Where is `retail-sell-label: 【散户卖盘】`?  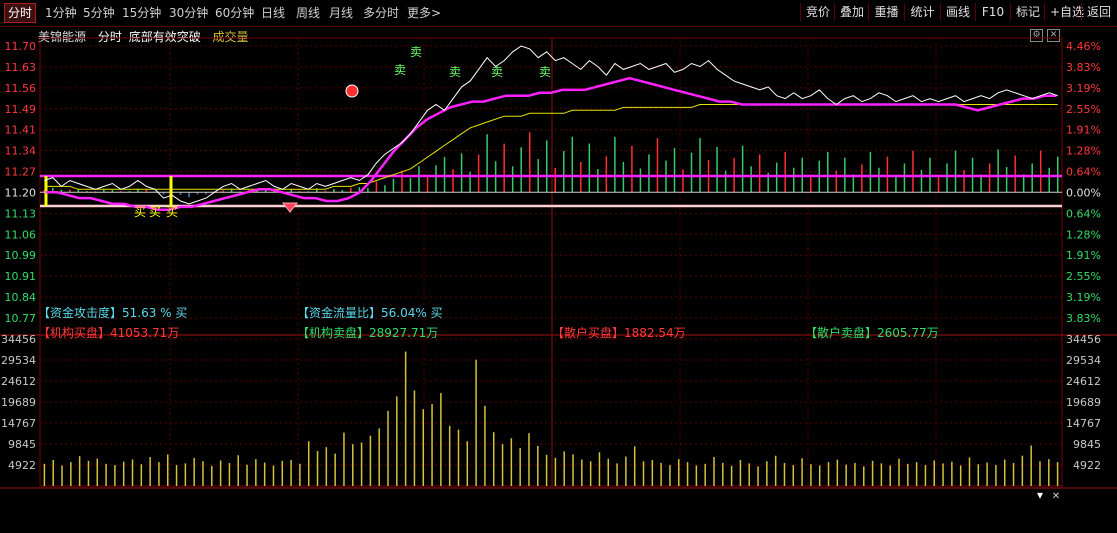 retail-sell-label: 【散户卖盘】 is located at coordinates (841, 333).